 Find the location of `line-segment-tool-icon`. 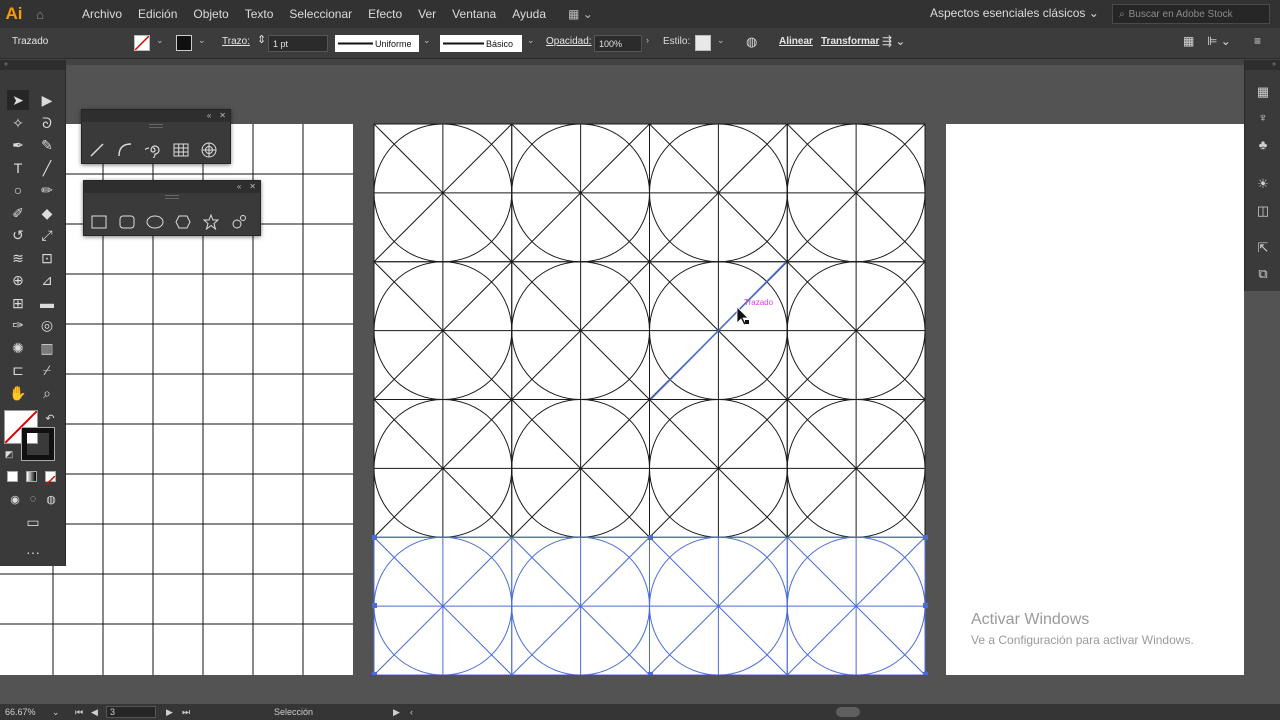

line-segment-tool-icon is located at coordinates (97, 150).